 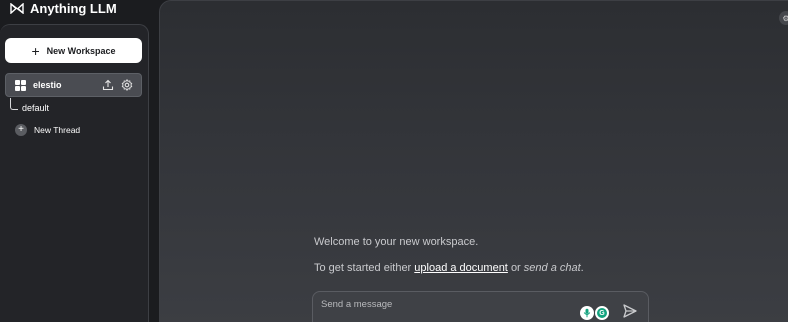 I want to click on upload-icon, so click(x=108, y=85).